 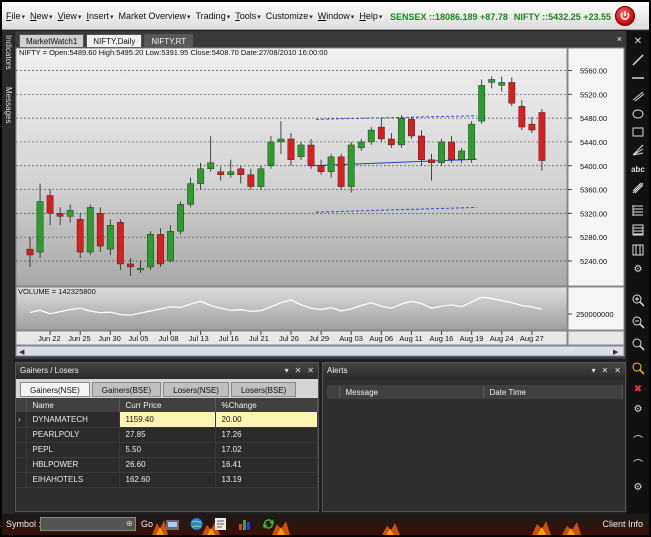 What do you see at coordinates (638, 442) in the screenshot?
I see `expand-icon: ⌒` at bounding box center [638, 442].